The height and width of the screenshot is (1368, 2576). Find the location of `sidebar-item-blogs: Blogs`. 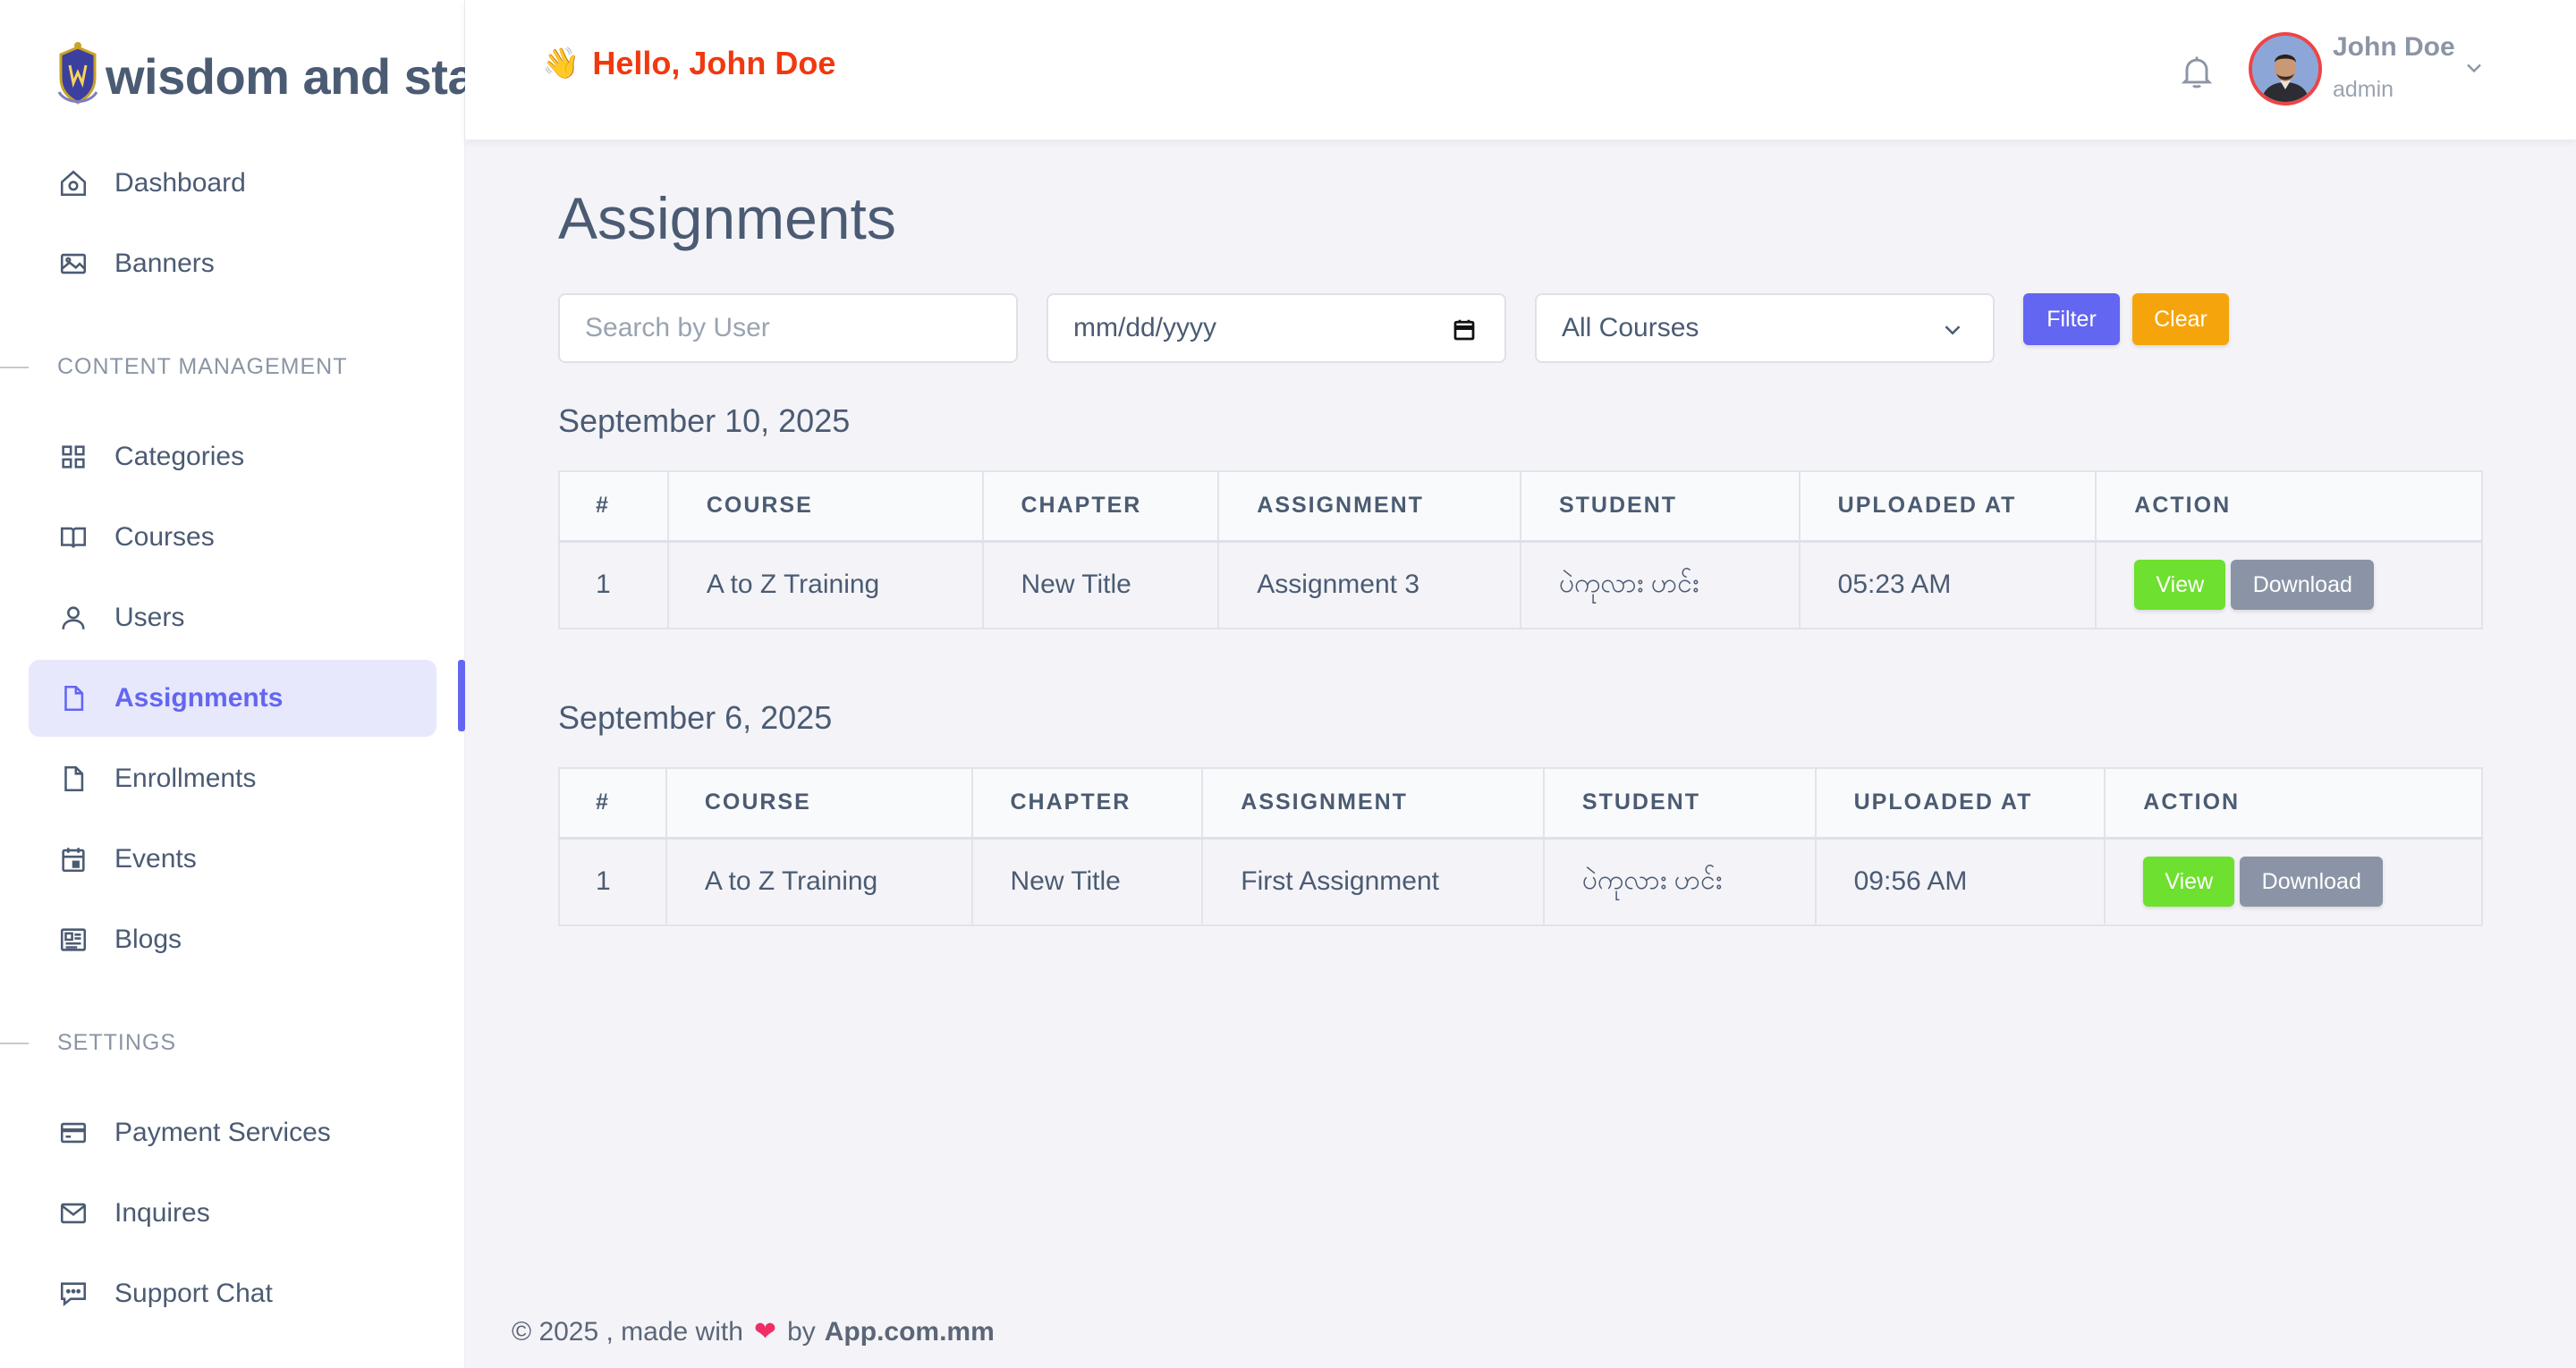

sidebar-item-blogs: Blogs is located at coordinates (232, 940).